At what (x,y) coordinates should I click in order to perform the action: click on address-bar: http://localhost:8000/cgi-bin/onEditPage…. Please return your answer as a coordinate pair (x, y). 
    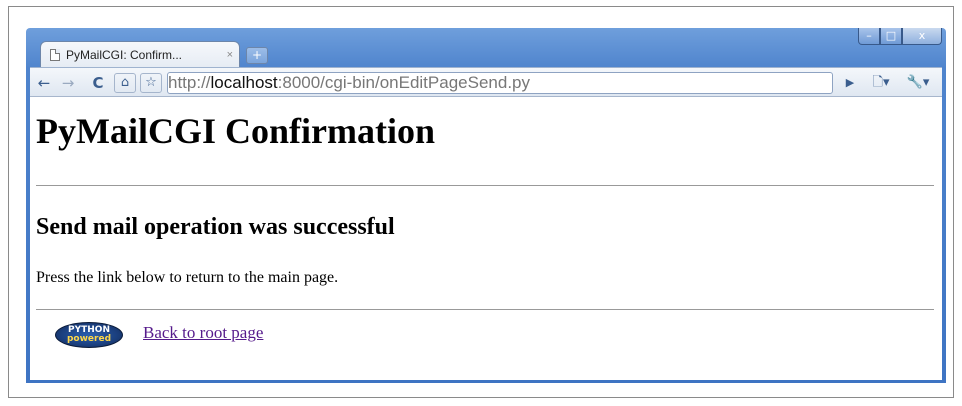
    Looking at the image, I should click on (500, 83).